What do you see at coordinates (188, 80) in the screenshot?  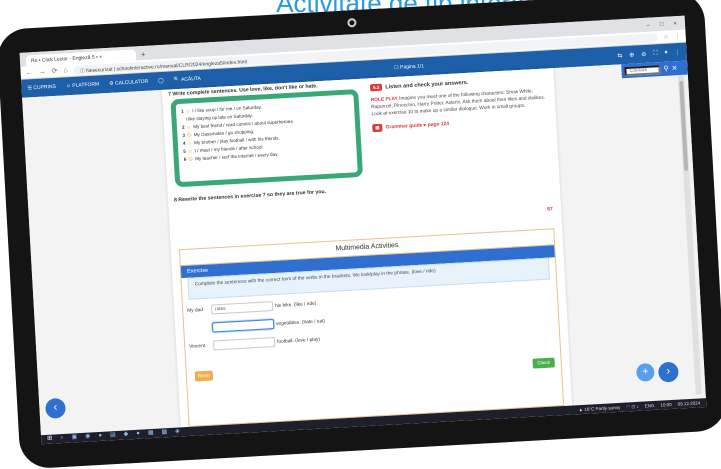 I see `toolbar-search: 🔍 ACĂUTA` at bounding box center [188, 80].